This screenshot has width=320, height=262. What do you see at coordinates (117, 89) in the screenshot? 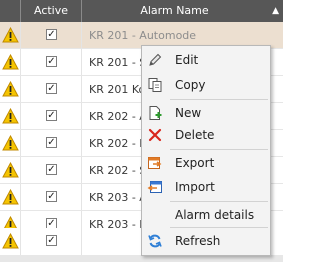
I see `alarm-name-cell: KR 201 Ko` at bounding box center [117, 89].